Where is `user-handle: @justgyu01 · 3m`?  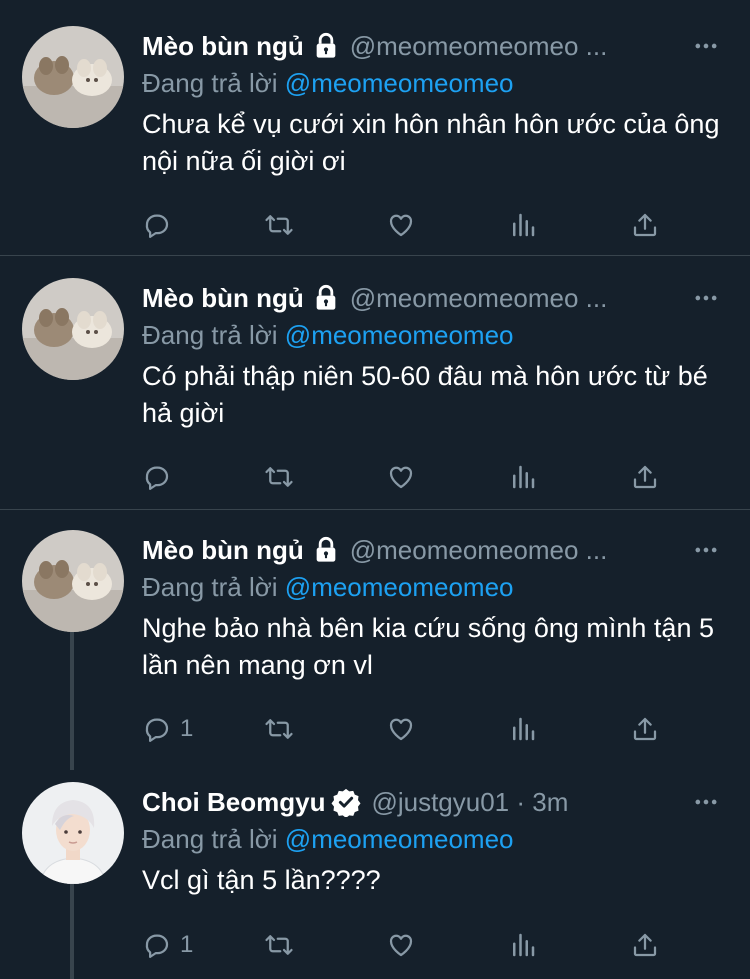 user-handle: @justgyu01 · 3m is located at coordinates (469, 802).